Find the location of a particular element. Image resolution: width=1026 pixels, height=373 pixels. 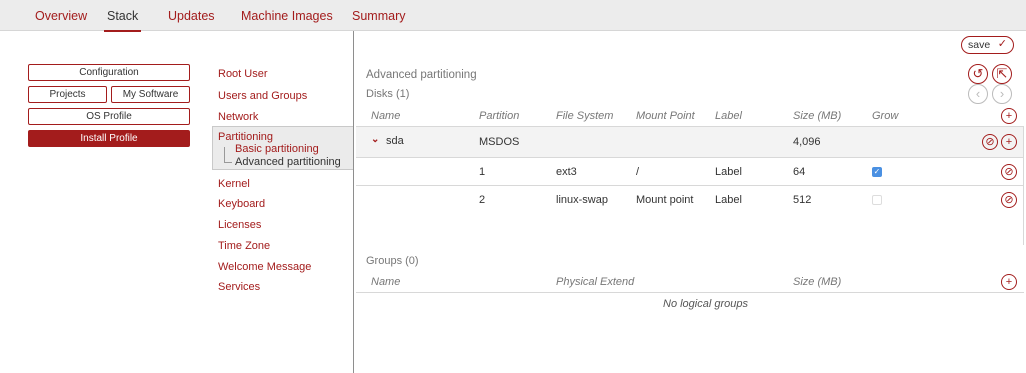

my-software-button: My Software is located at coordinates (150, 94).